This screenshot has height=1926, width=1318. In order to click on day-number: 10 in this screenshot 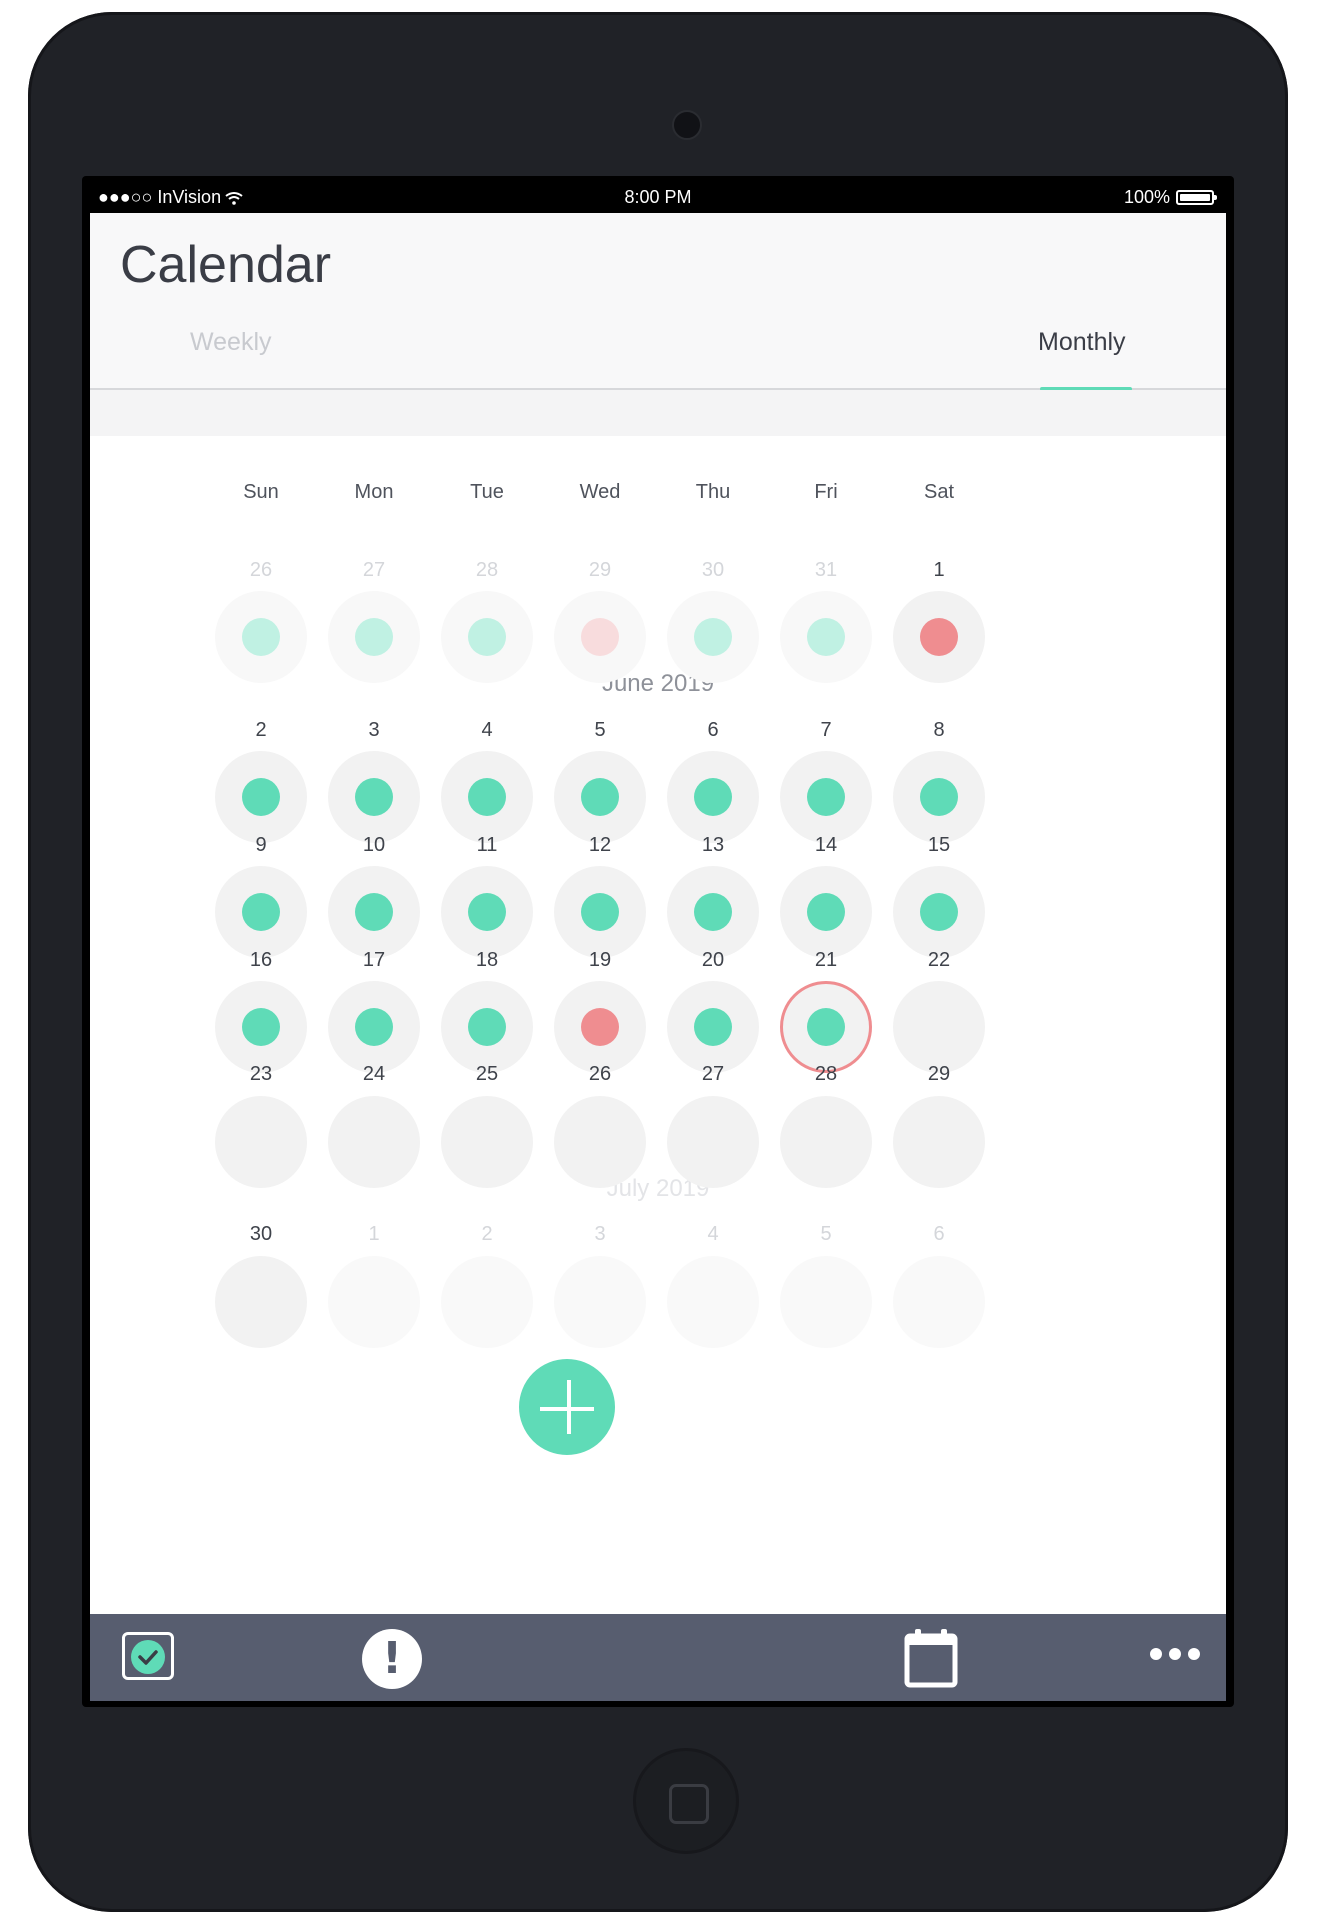, I will do `click(374, 845)`.